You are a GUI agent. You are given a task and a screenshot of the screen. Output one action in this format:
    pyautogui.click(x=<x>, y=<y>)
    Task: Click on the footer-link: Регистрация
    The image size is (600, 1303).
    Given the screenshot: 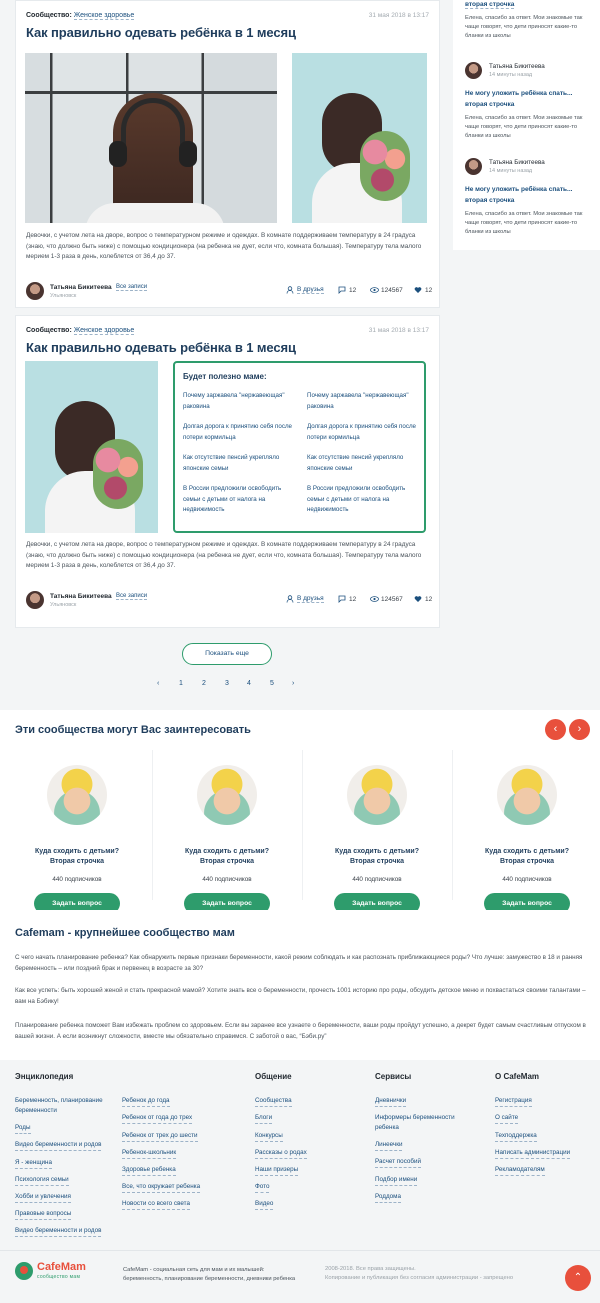 What is the action you would take?
    pyautogui.click(x=513, y=1101)
    